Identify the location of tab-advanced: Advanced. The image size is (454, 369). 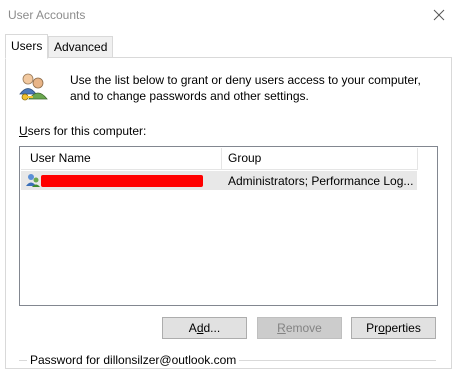
(81, 47).